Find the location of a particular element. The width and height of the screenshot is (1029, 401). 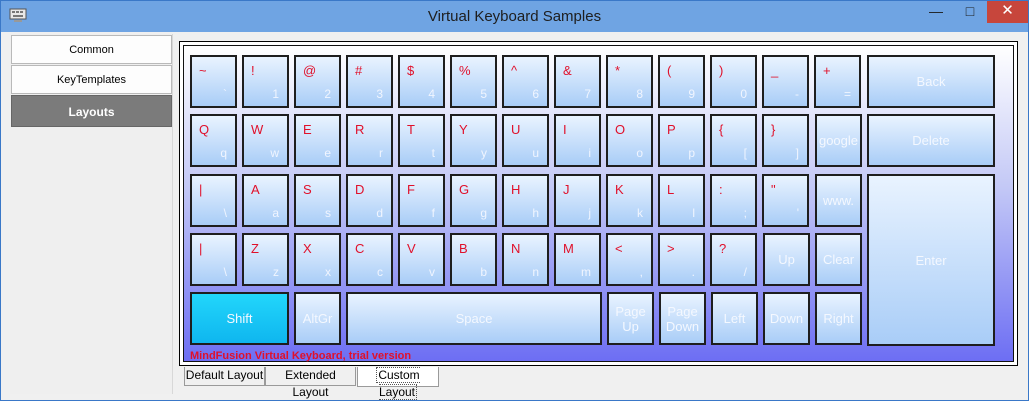

key-google: google is located at coordinates (838, 140).